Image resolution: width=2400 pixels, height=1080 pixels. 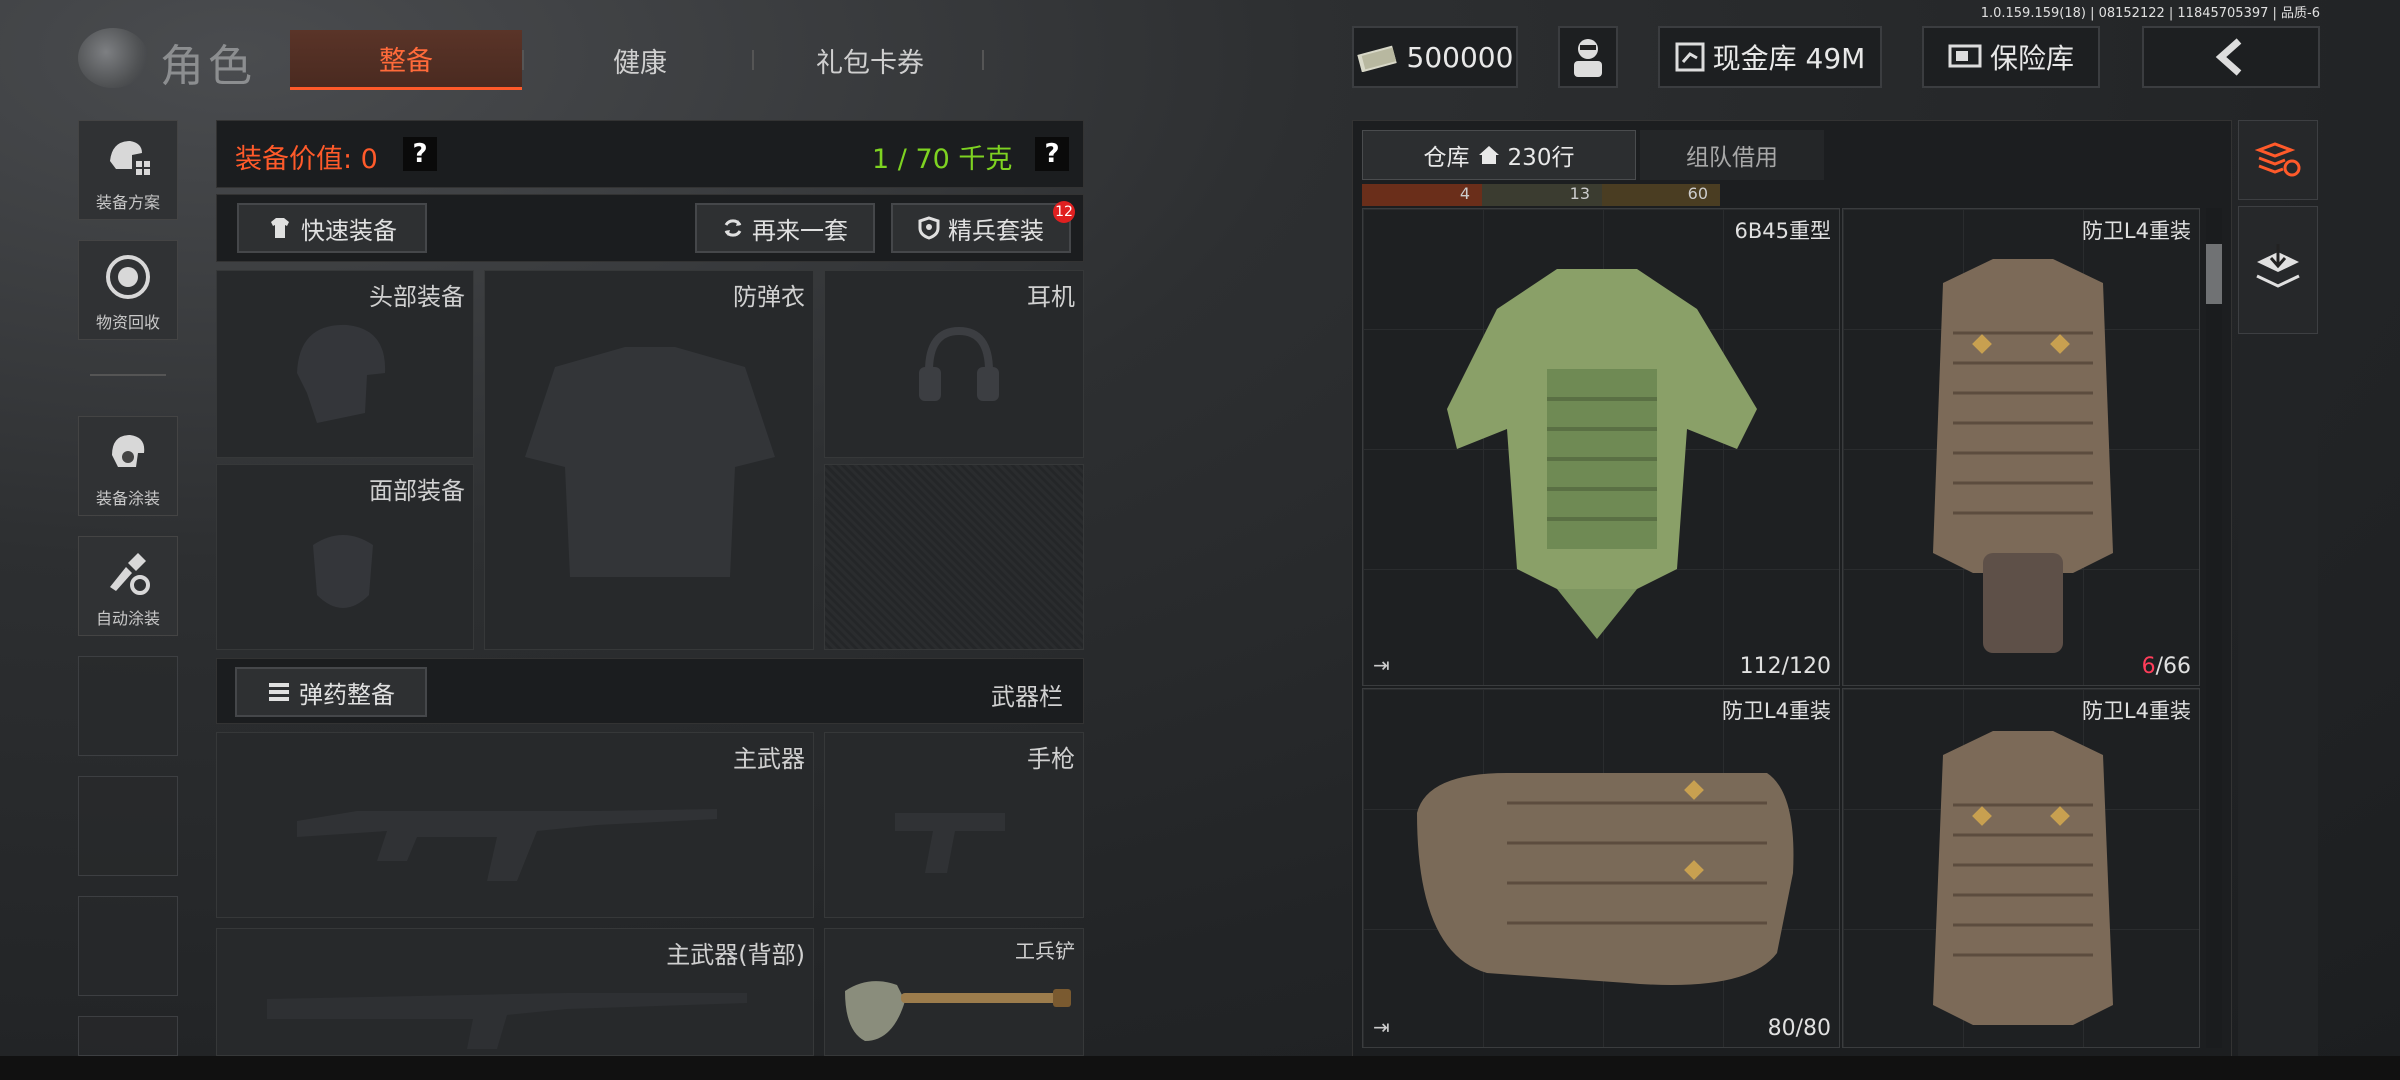 I want to click on insurance-label: 保险库, so click(x=2031, y=58).